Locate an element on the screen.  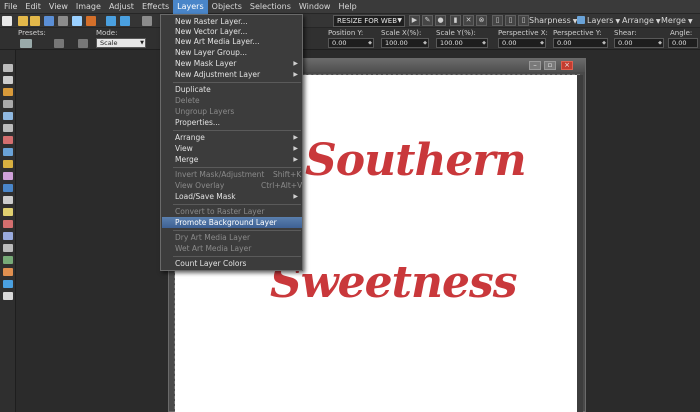
arrange-menu: Arrange ▼ is located at coordinates (641, 21).